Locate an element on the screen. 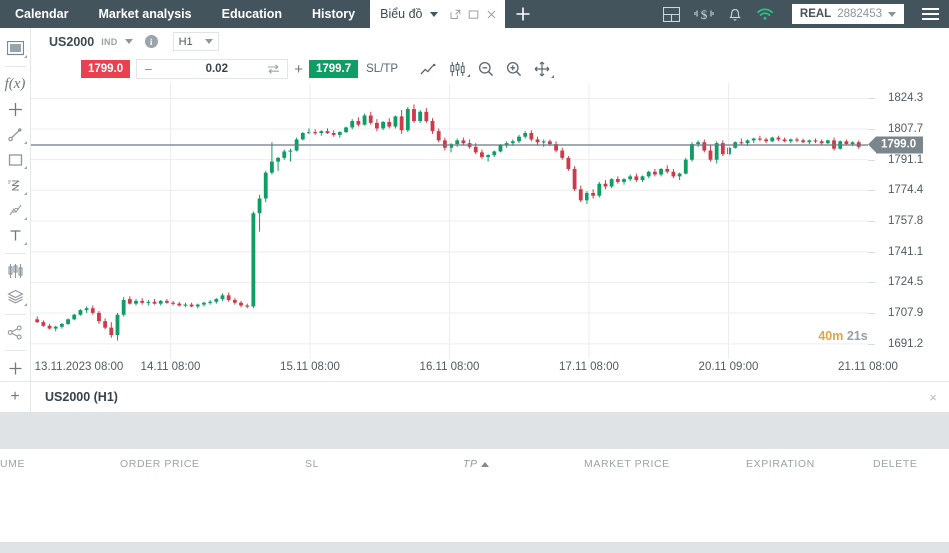  share-icon is located at coordinates (15, 332).